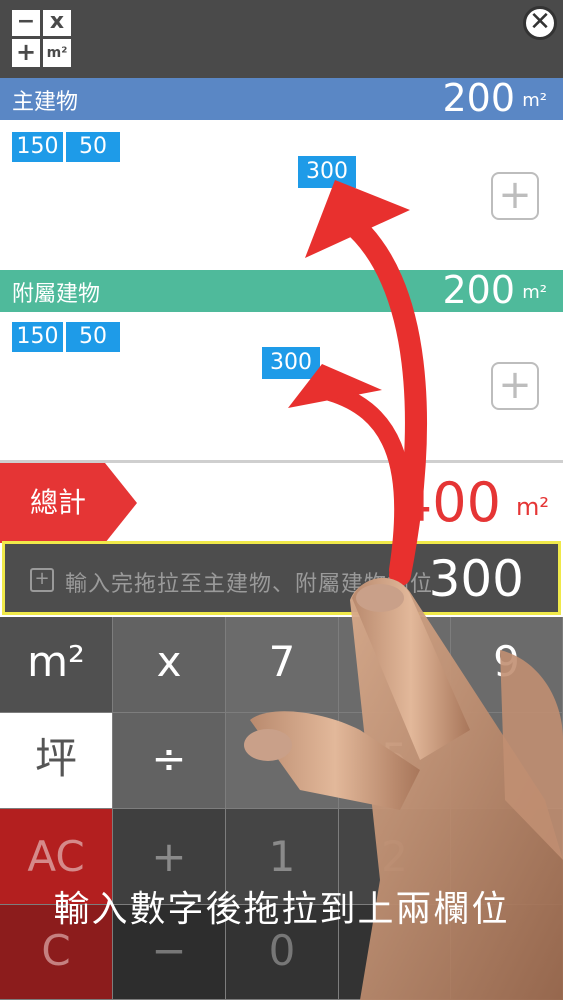 This screenshot has height=1000, width=563. Describe the element at coordinates (37, 337) in the screenshot. I see `accessory-building-chip: 150` at that location.